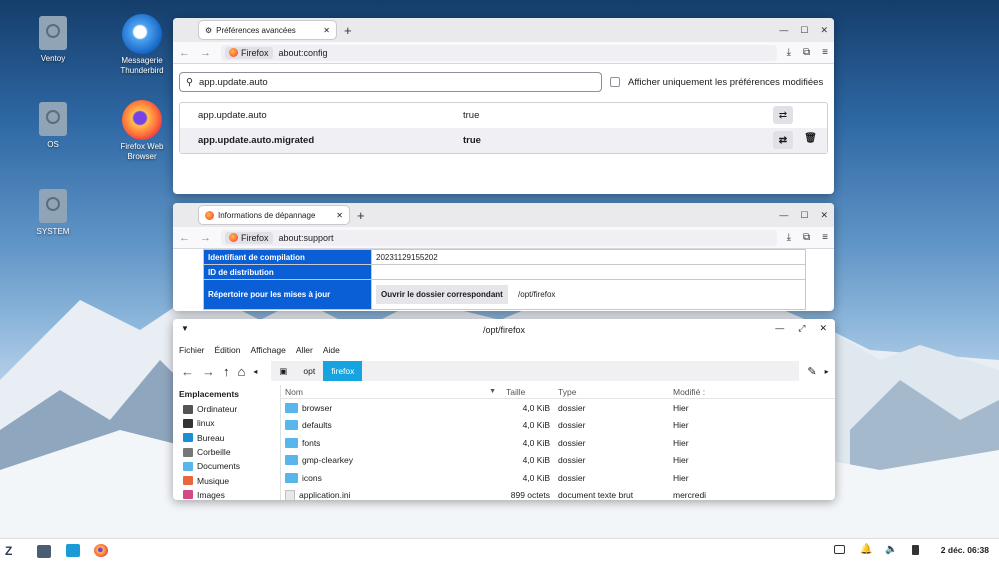 Image resolution: width=999 pixels, height=562 pixels. Describe the element at coordinates (392, 477) in the screenshot. I see `file-name-cell: icons` at that location.